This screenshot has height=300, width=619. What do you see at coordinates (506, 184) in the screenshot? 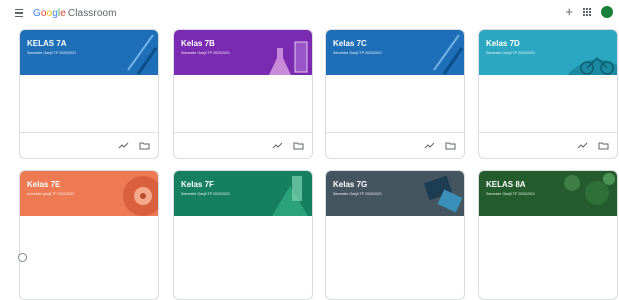
I see `class-title: KELAS 8A` at bounding box center [506, 184].